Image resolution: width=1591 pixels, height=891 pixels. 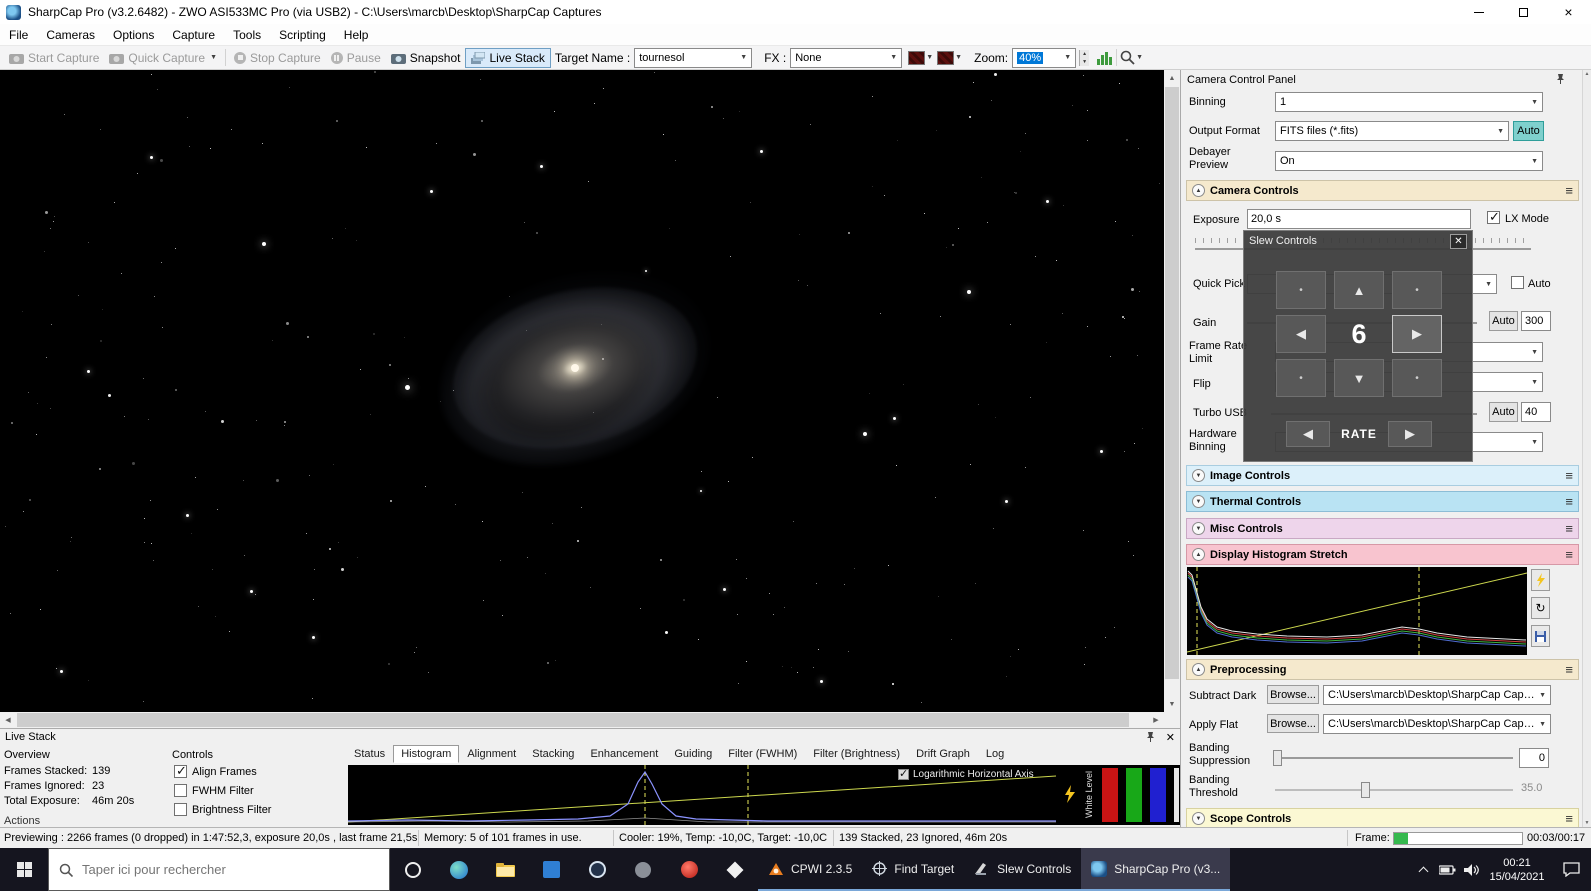 I want to click on log-axis-checkbox, so click(x=903, y=773).